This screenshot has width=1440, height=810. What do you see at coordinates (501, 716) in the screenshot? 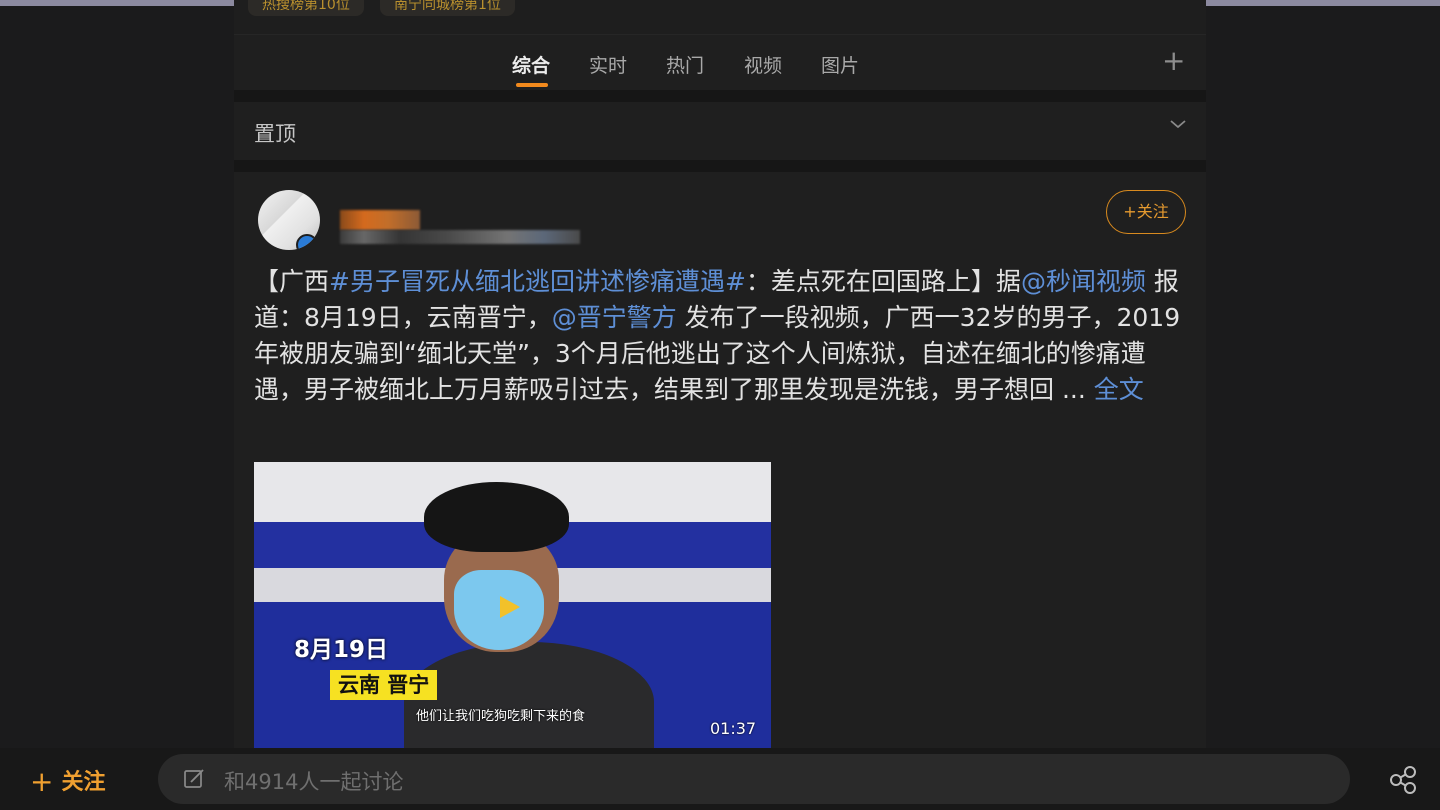
I see `video-subtitle: 他们让我们吃狗吃剩下来的食` at bounding box center [501, 716].